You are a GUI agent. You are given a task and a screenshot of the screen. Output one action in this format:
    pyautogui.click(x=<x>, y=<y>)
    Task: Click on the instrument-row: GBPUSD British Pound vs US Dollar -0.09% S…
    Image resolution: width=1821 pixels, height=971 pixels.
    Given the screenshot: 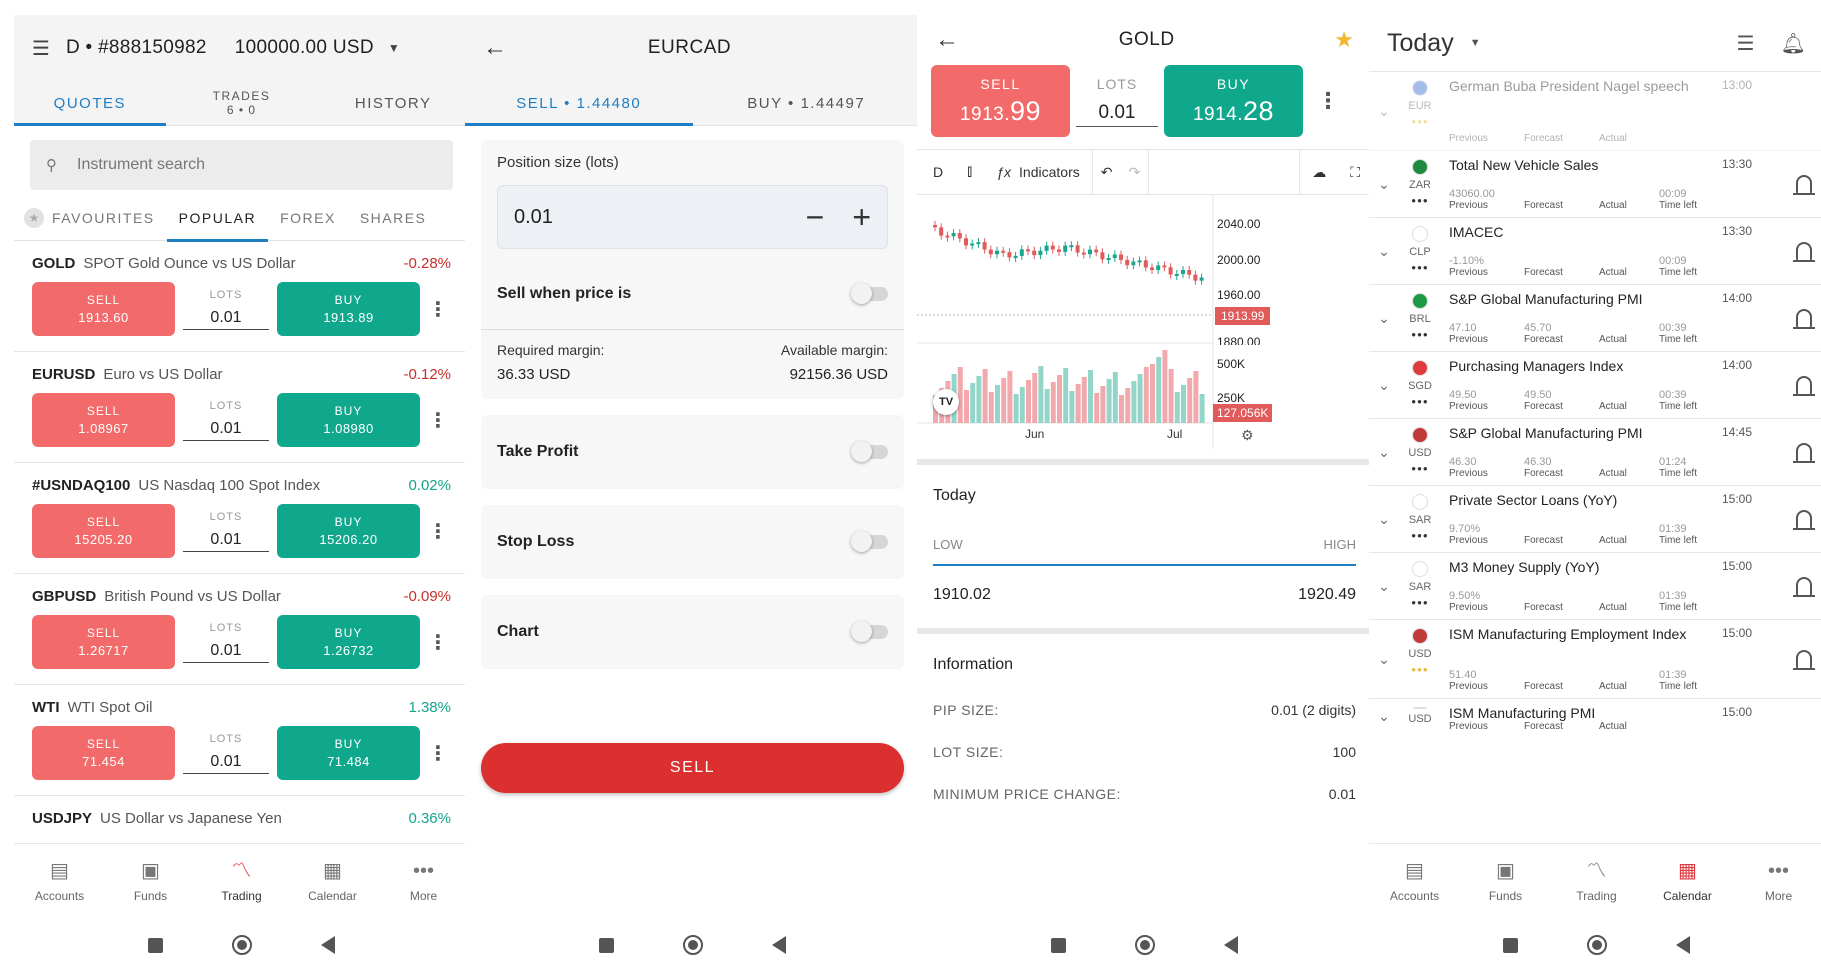 What is the action you would take?
    pyautogui.click(x=241, y=629)
    